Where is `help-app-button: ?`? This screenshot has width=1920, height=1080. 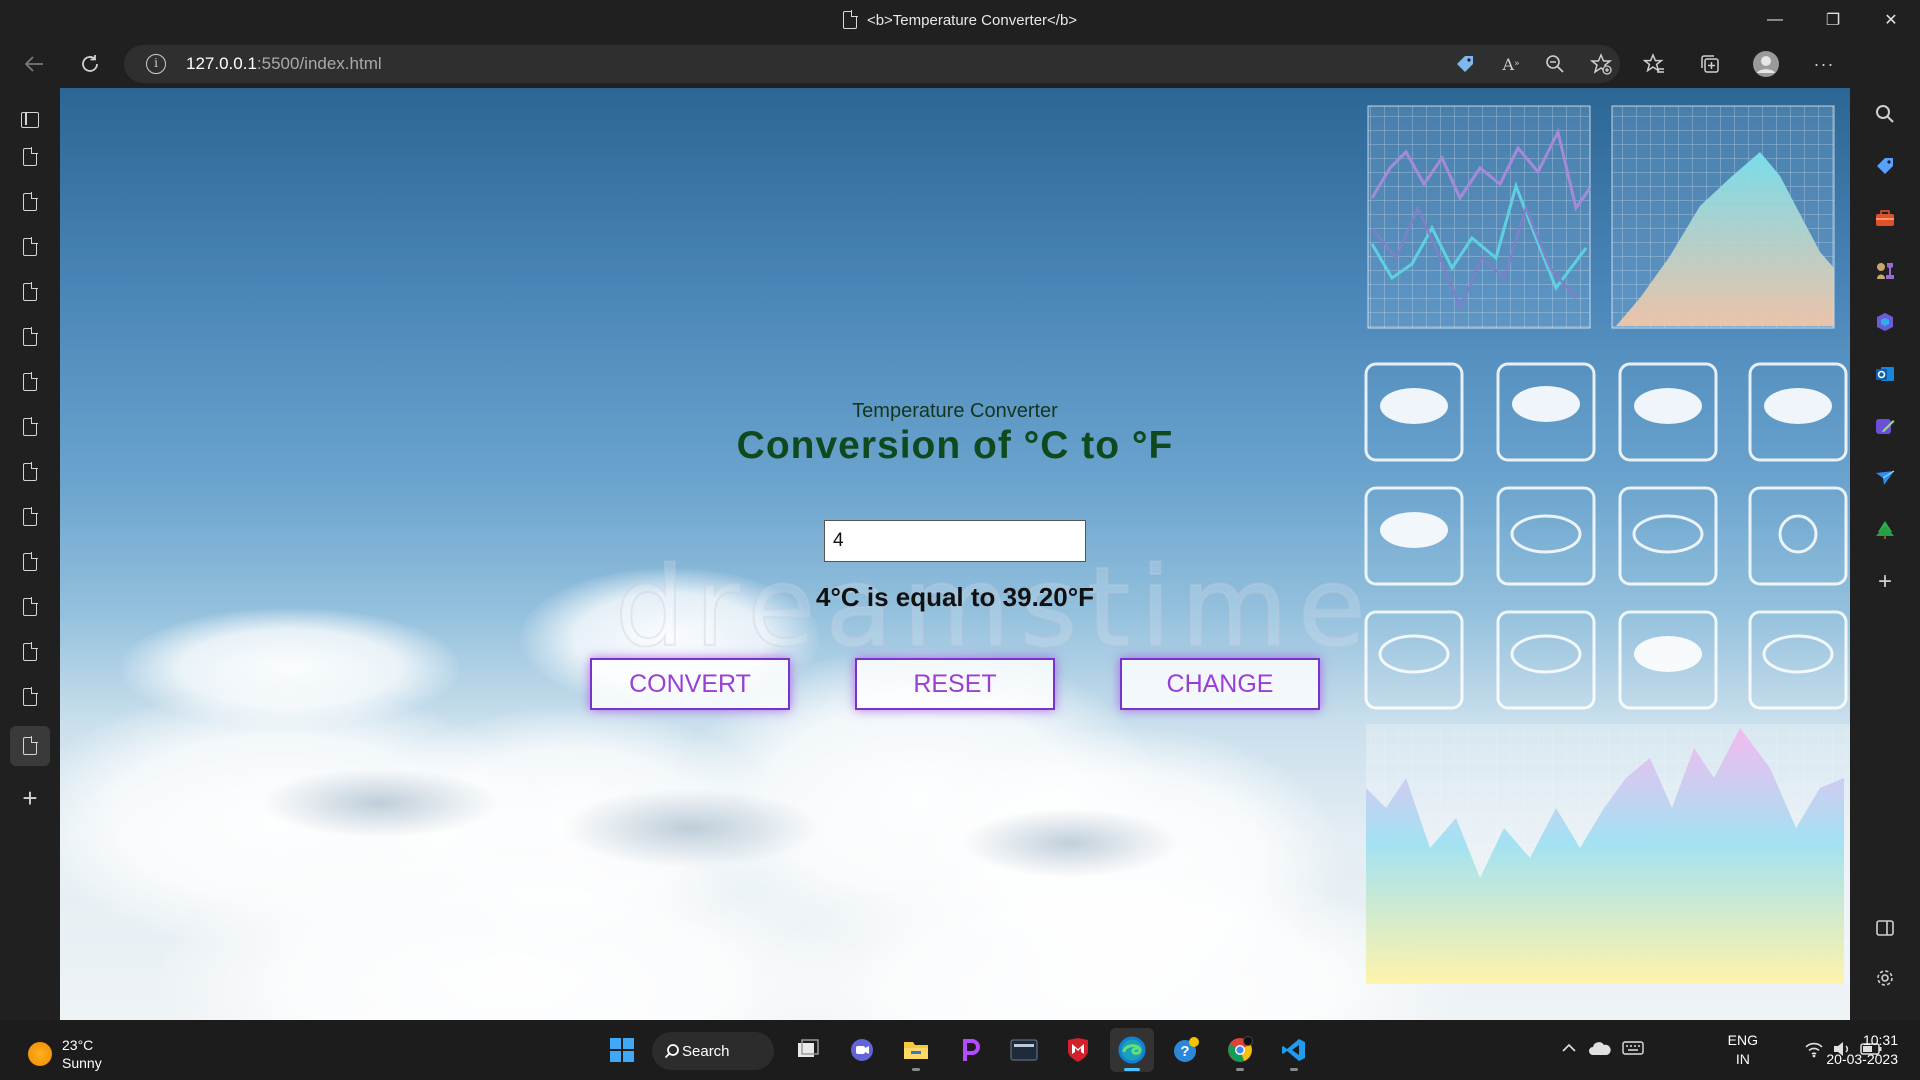 help-app-button: ? is located at coordinates (1186, 1050).